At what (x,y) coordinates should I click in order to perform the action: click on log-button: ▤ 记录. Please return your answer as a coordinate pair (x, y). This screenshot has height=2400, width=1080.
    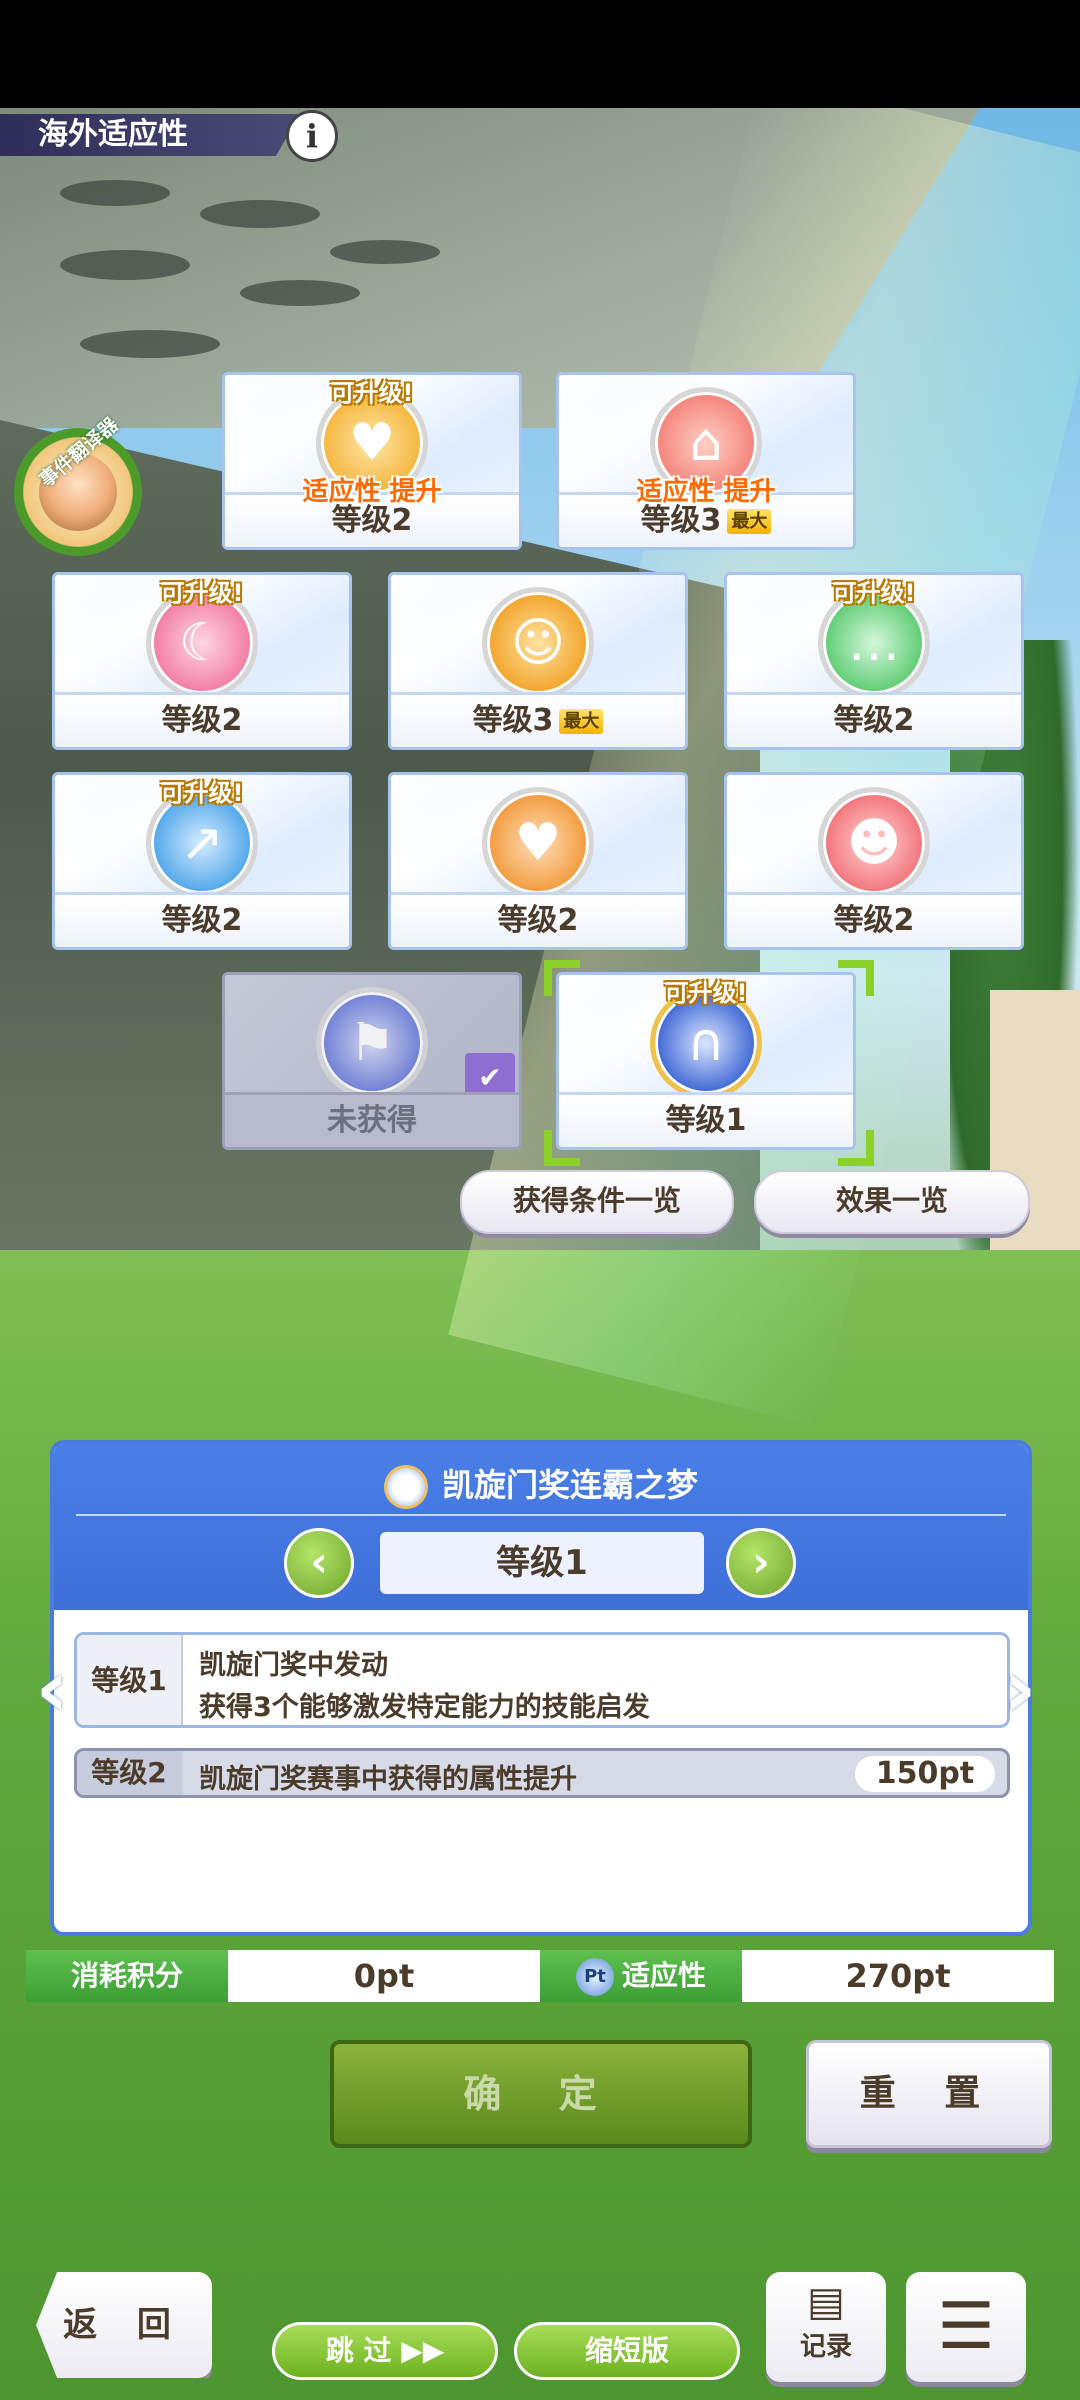
    Looking at the image, I should click on (826, 2327).